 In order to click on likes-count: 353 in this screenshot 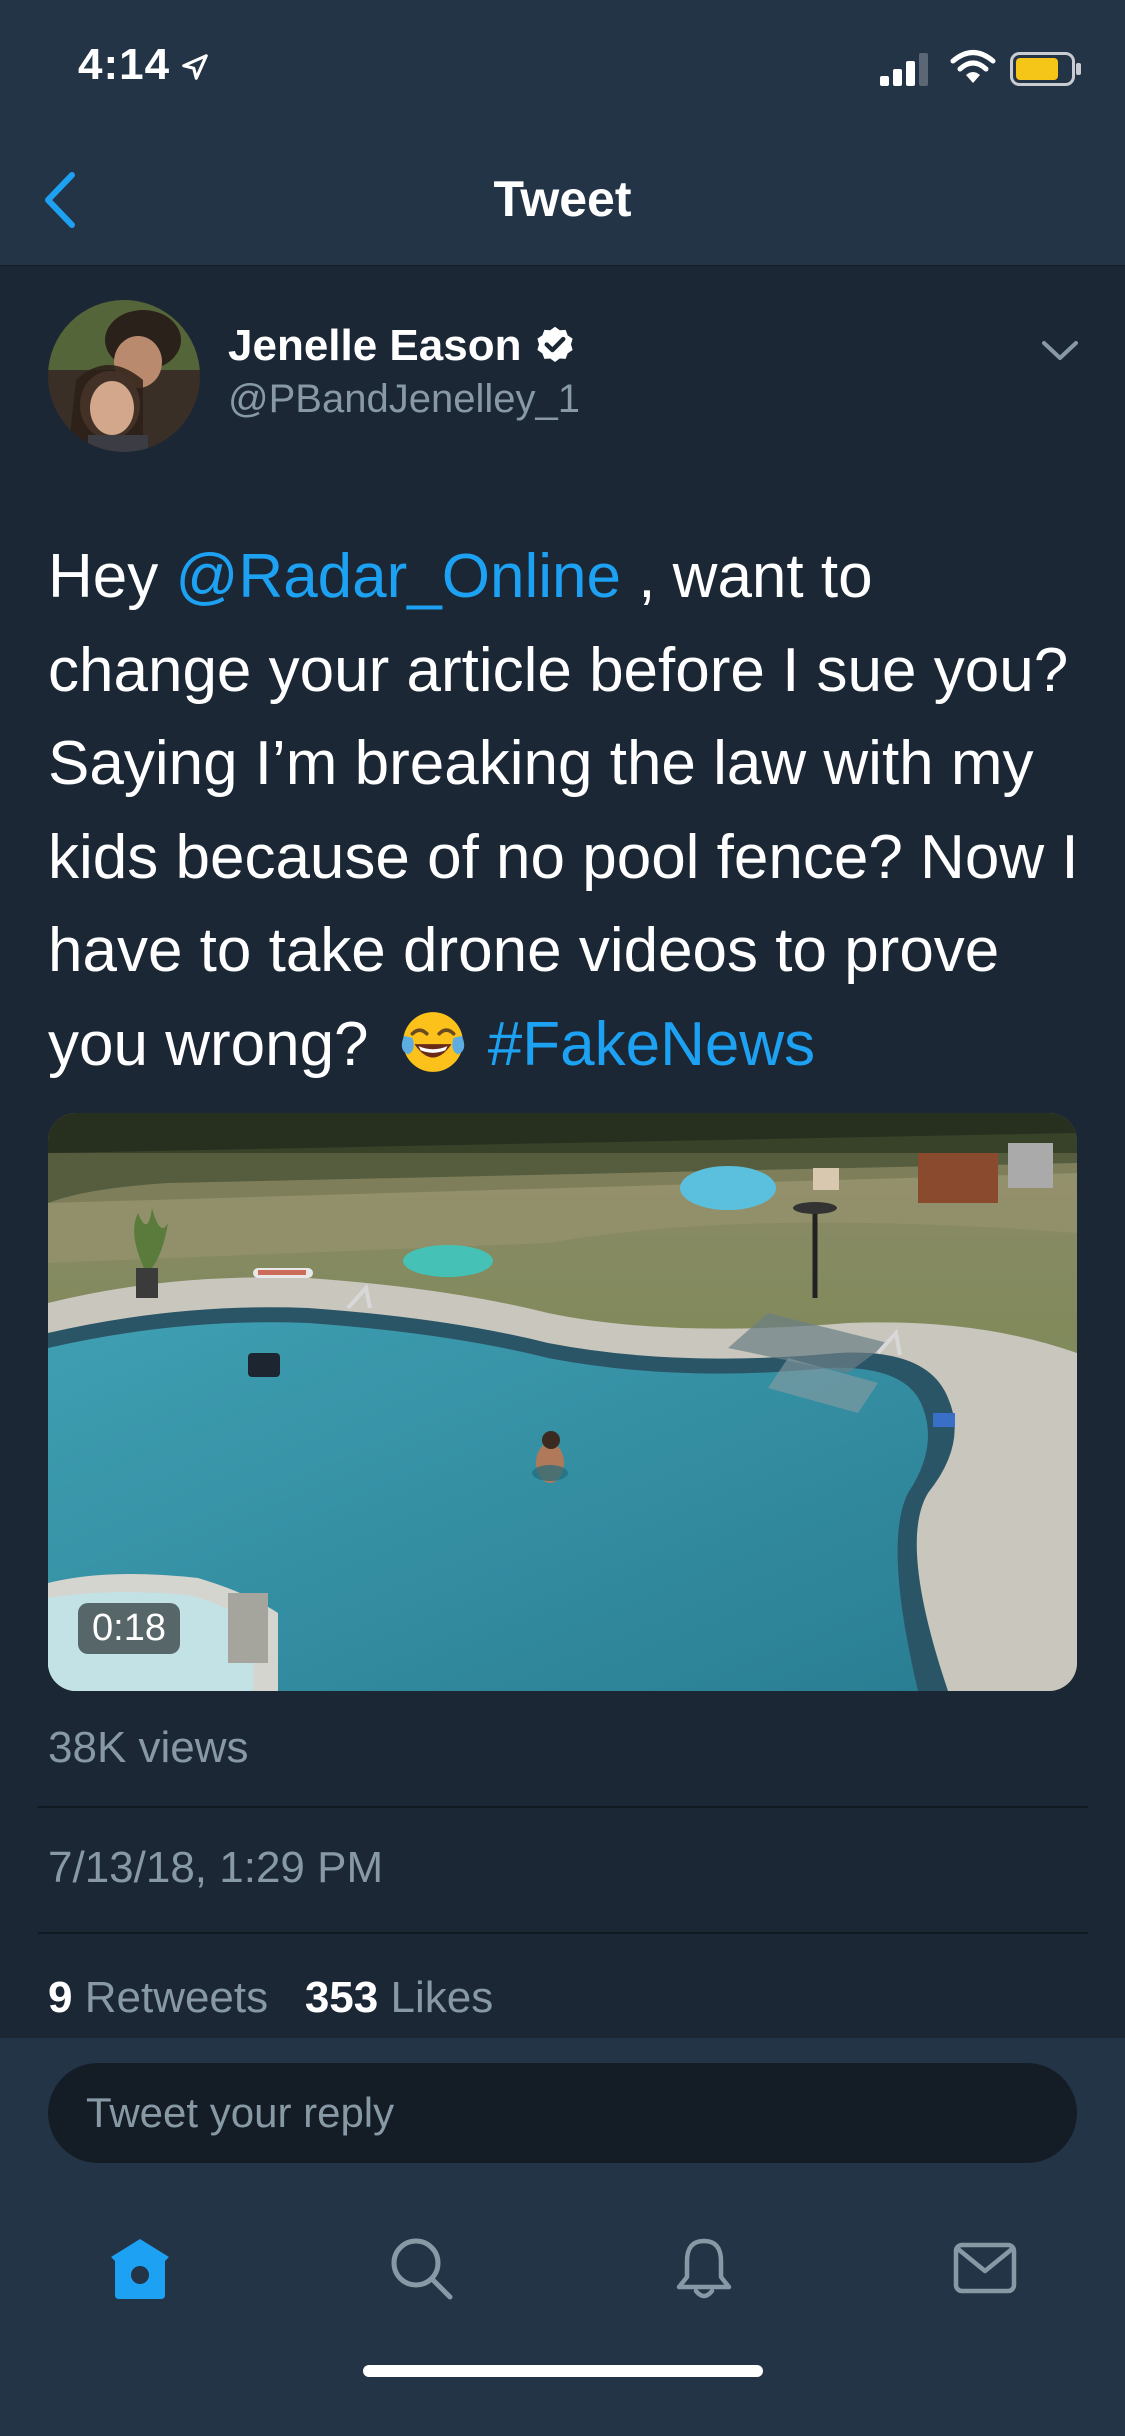, I will do `click(341, 1997)`.